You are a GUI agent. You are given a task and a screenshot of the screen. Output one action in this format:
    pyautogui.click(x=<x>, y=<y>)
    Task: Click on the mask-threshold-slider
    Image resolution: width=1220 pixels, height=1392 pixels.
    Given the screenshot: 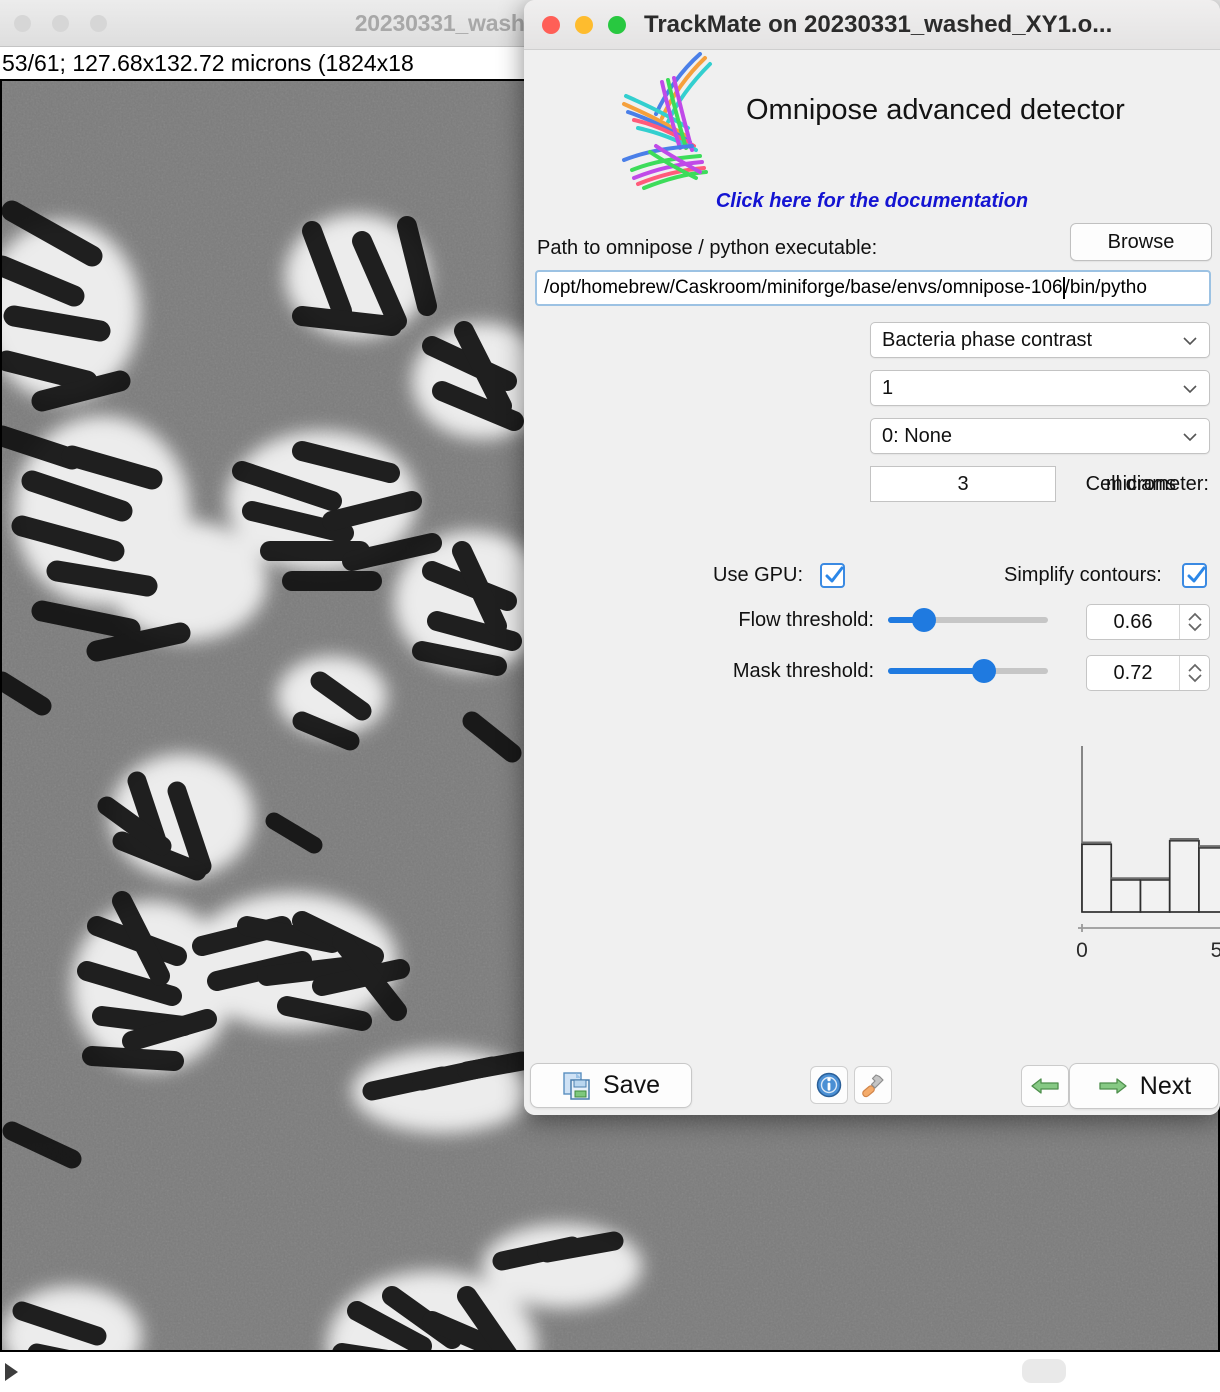 What is the action you would take?
    pyautogui.click(x=968, y=671)
    